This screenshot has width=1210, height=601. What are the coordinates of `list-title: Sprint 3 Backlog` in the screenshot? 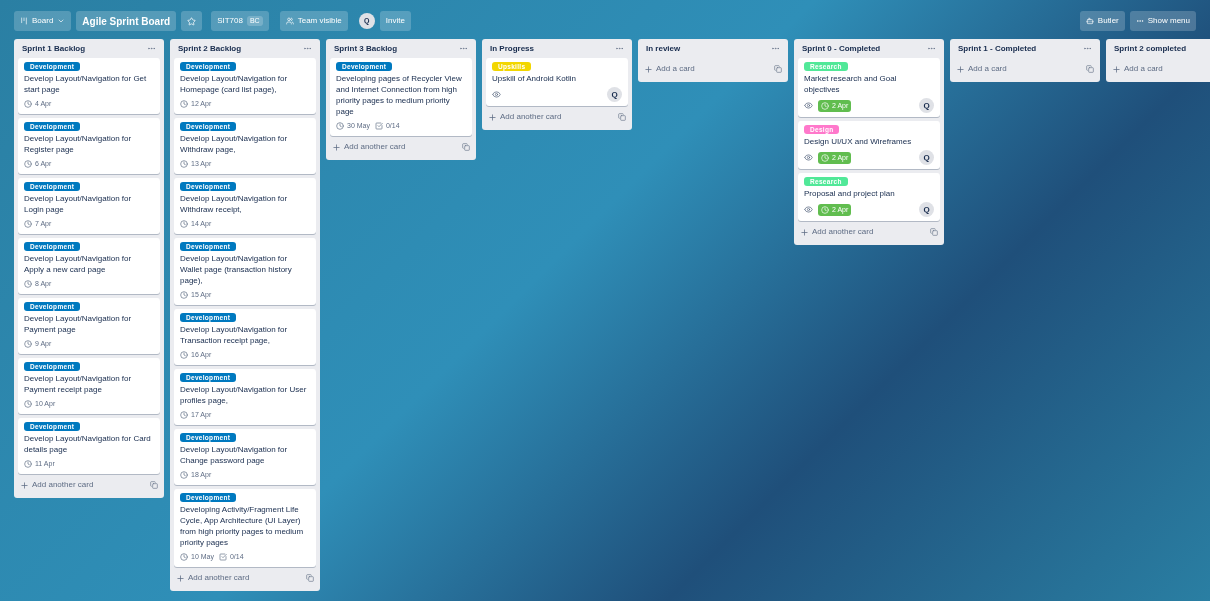 It's located at (366, 48).